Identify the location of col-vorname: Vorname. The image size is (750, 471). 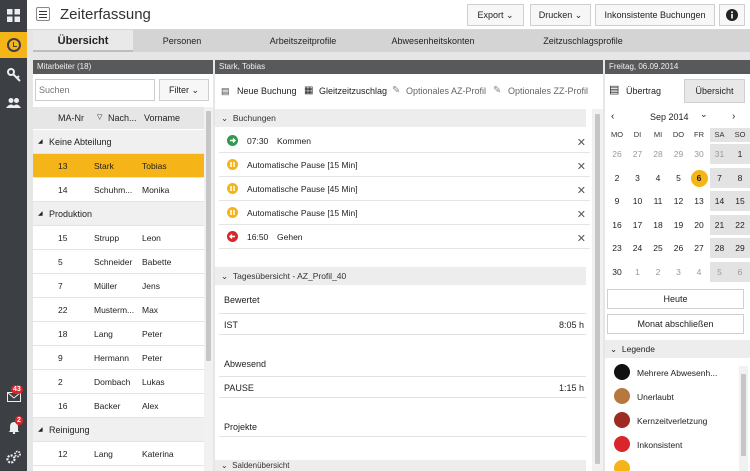
(162, 118).